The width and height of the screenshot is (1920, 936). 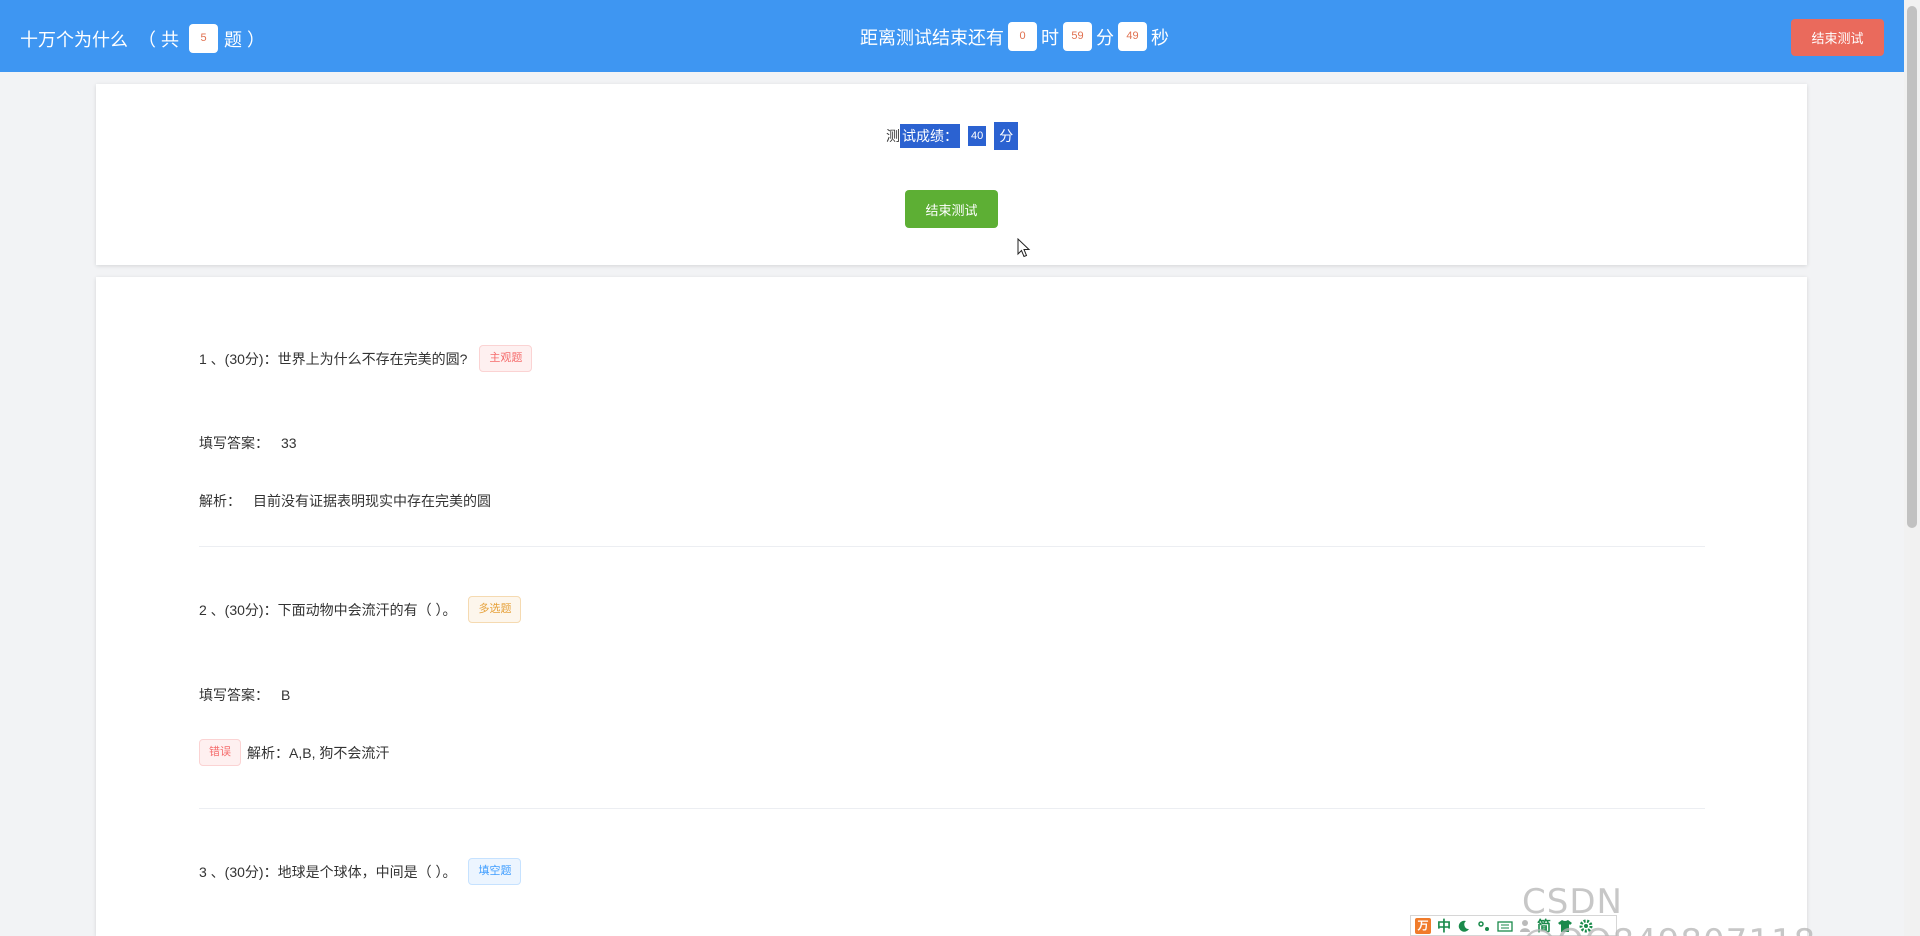 I want to click on count-prefix: （ 共, so click(x=159, y=39).